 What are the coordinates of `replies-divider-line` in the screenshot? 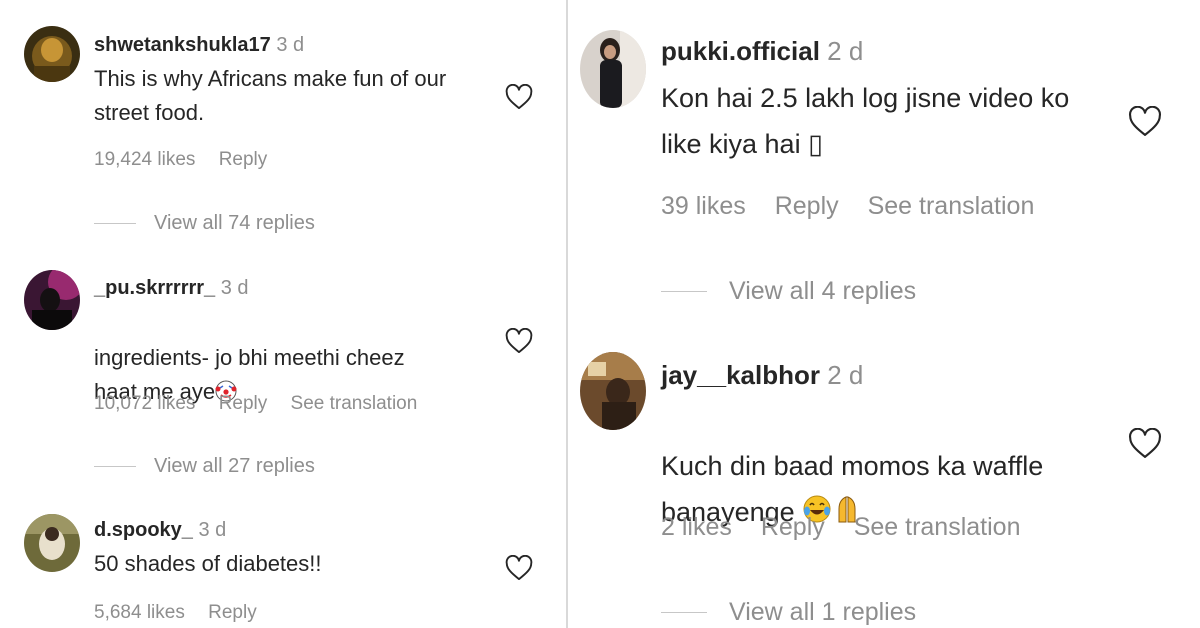 It's located at (684, 612).